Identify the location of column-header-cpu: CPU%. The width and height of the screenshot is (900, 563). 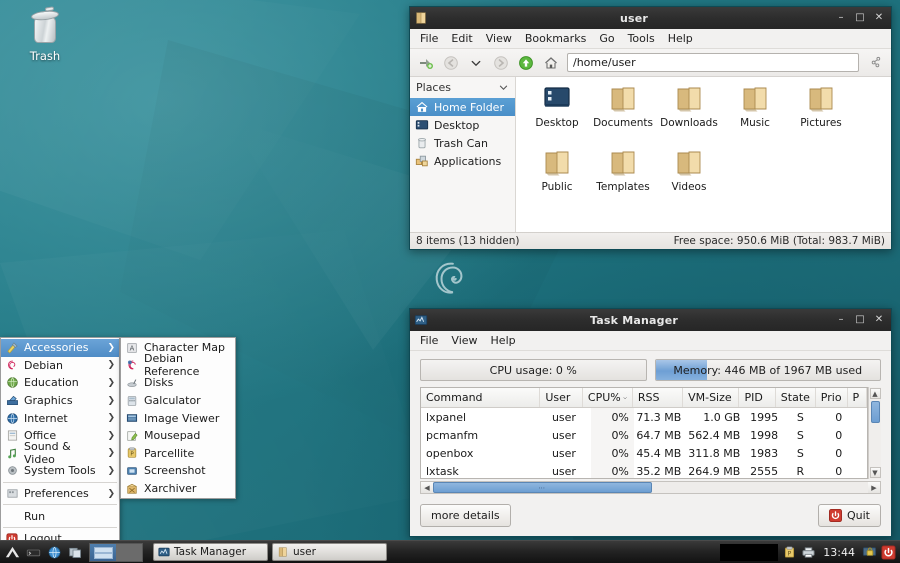
(608, 397).